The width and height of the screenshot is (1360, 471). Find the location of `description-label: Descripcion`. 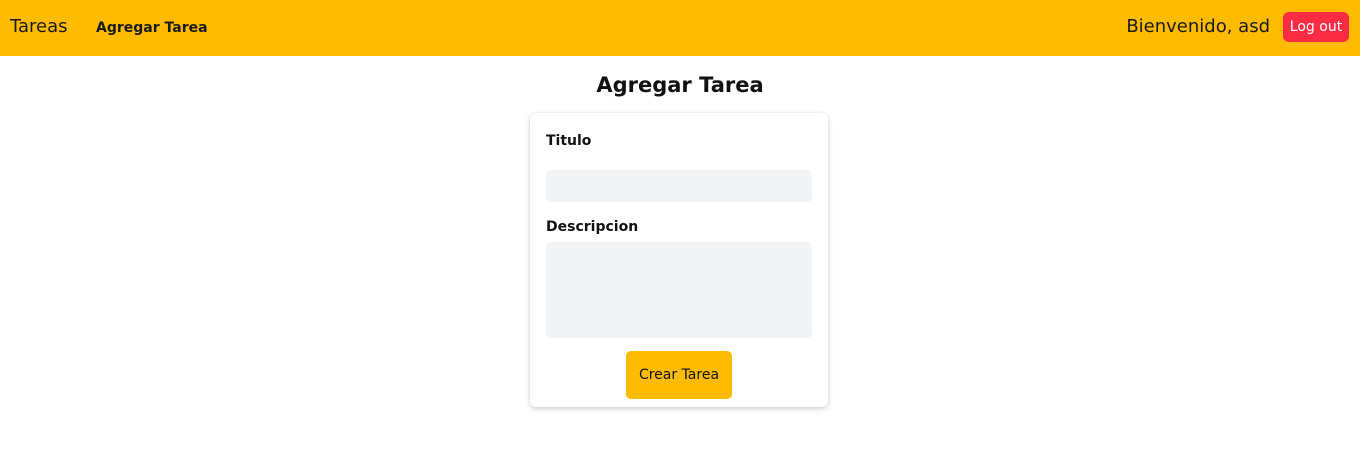

description-label: Descripcion is located at coordinates (592, 227).